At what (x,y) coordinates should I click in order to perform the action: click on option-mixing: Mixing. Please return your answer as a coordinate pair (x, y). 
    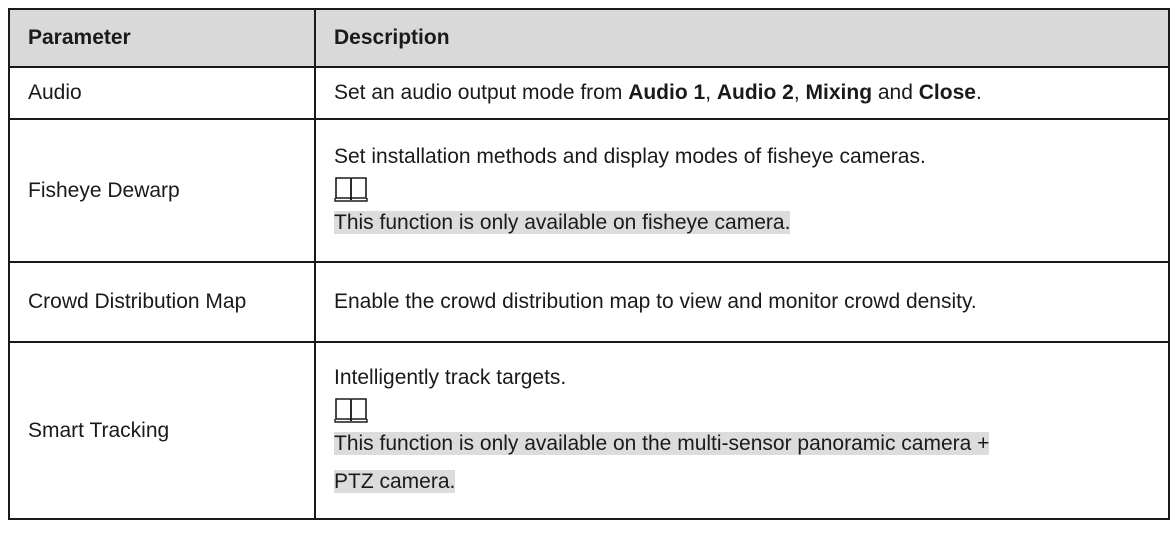
    Looking at the image, I should click on (839, 92).